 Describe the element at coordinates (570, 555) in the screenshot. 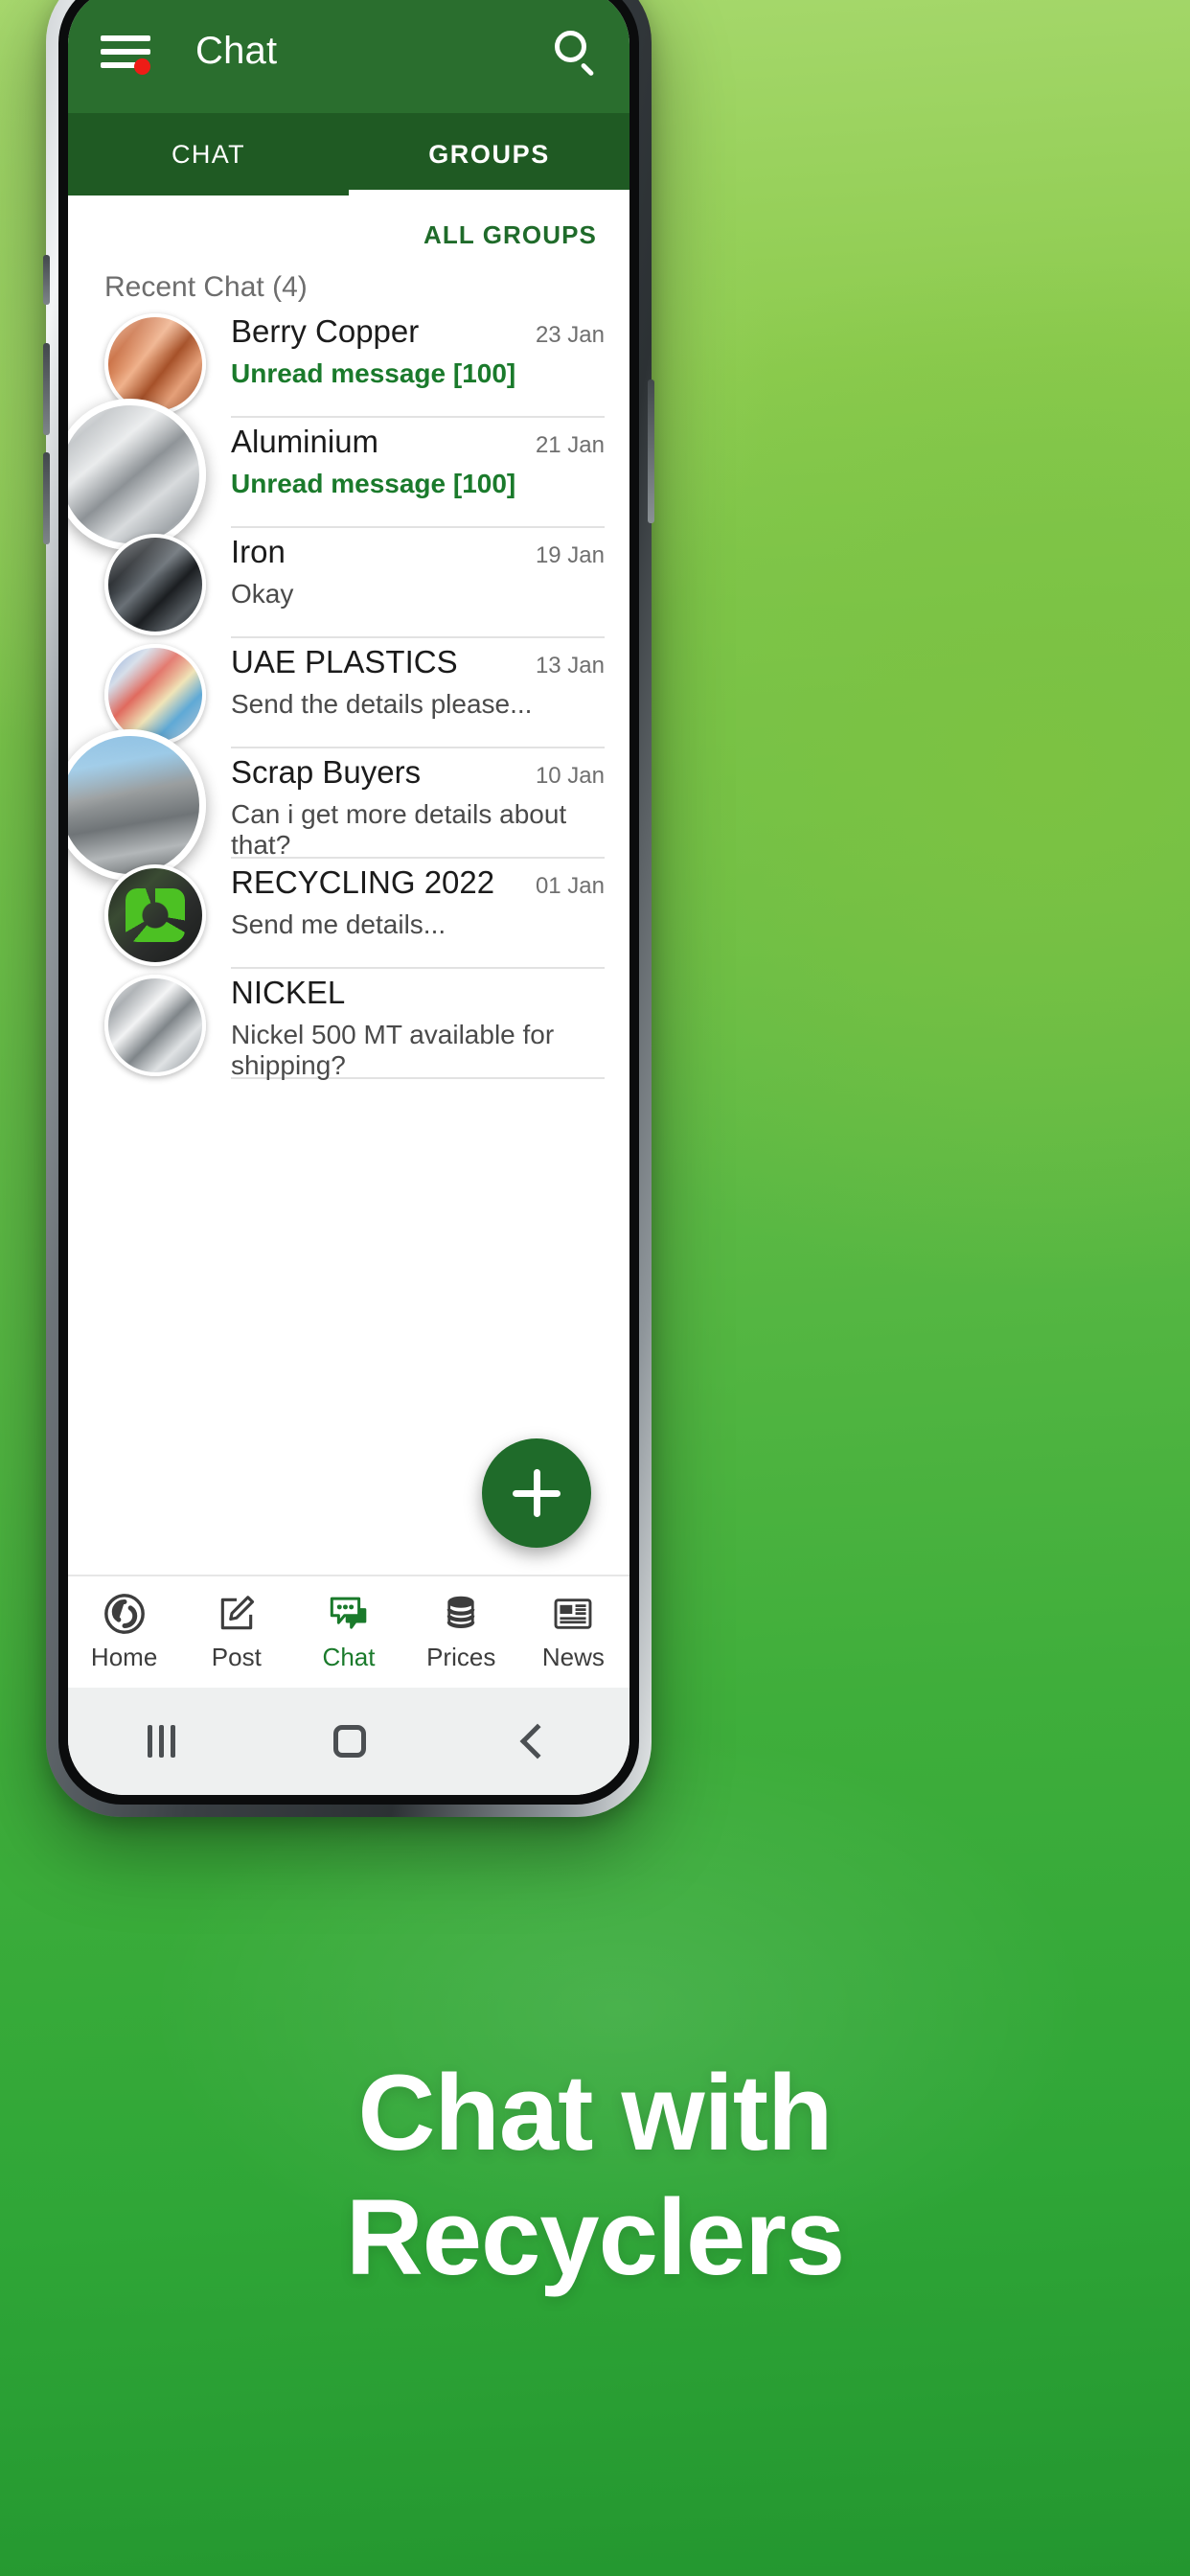

I see `chat-date: 19 Jan` at that location.